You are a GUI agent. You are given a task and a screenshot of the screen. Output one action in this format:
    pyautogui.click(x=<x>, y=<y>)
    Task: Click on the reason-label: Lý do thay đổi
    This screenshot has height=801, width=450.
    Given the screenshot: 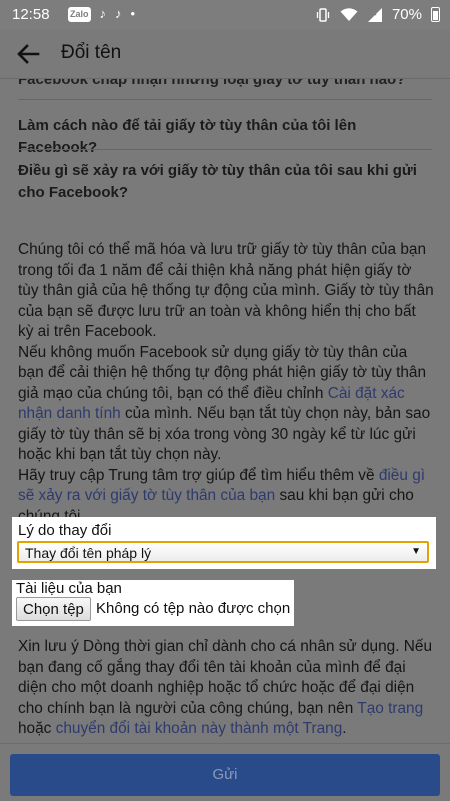 What is the action you would take?
    pyautogui.click(x=65, y=530)
    